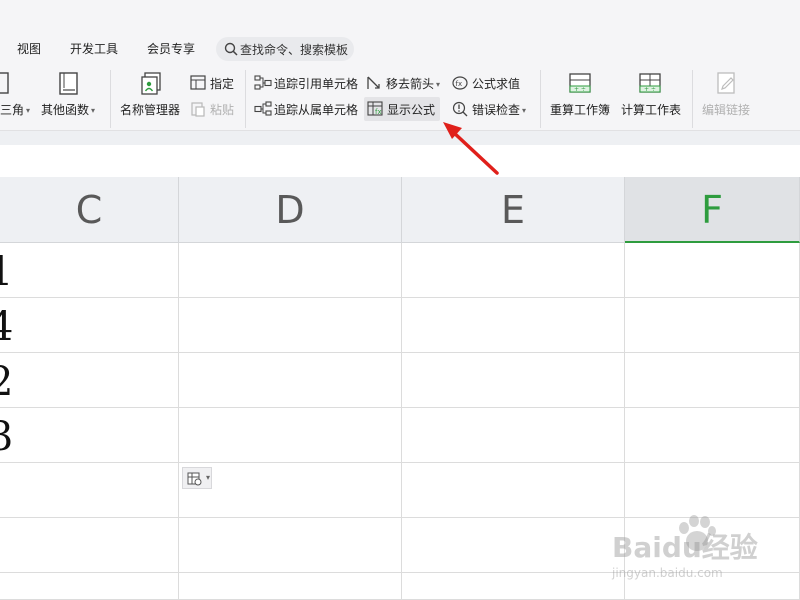 This screenshot has width=800, height=600. Describe the element at coordinates (316, 110) in the screenshot. I see `trace-dependents-label: 追踪从属单元格` at that location.